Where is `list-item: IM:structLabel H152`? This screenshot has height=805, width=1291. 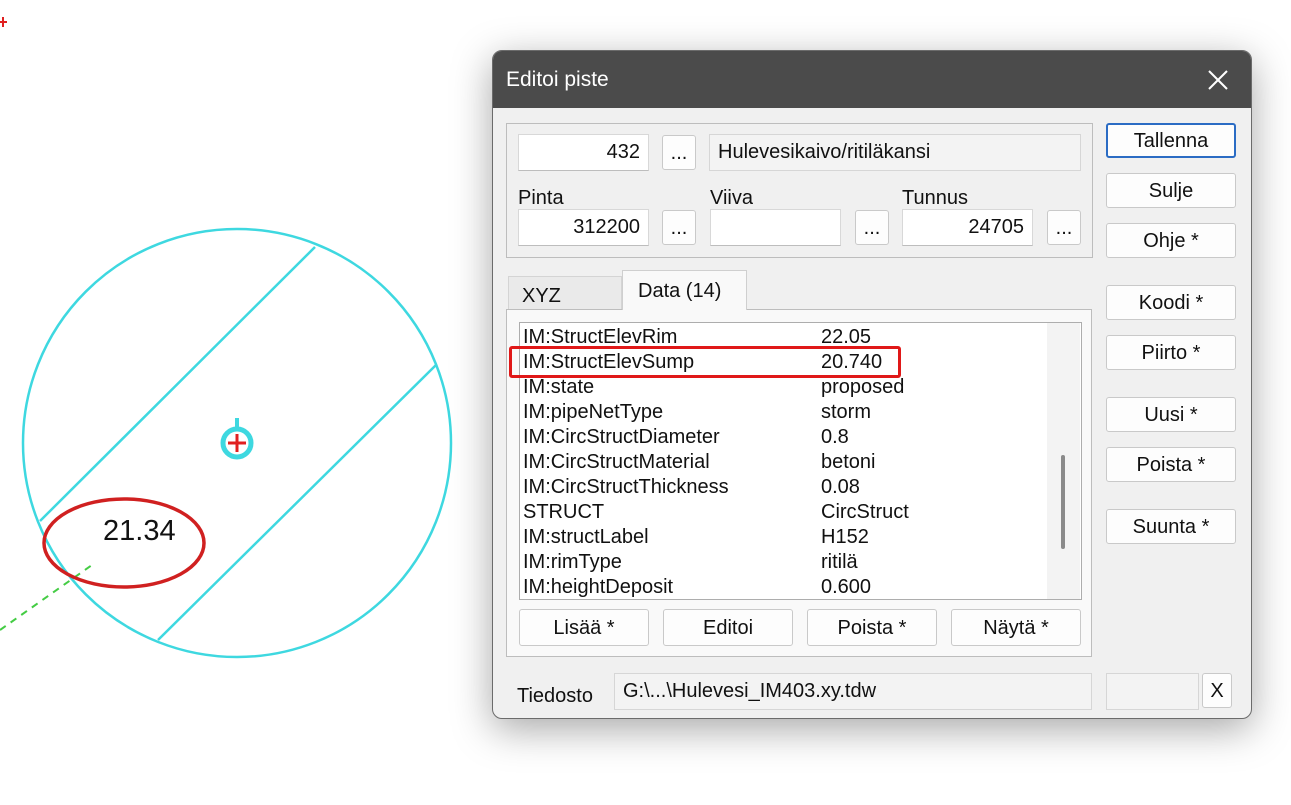 list-item: IM:structLabel H152 is located at coordinates (785, 537).